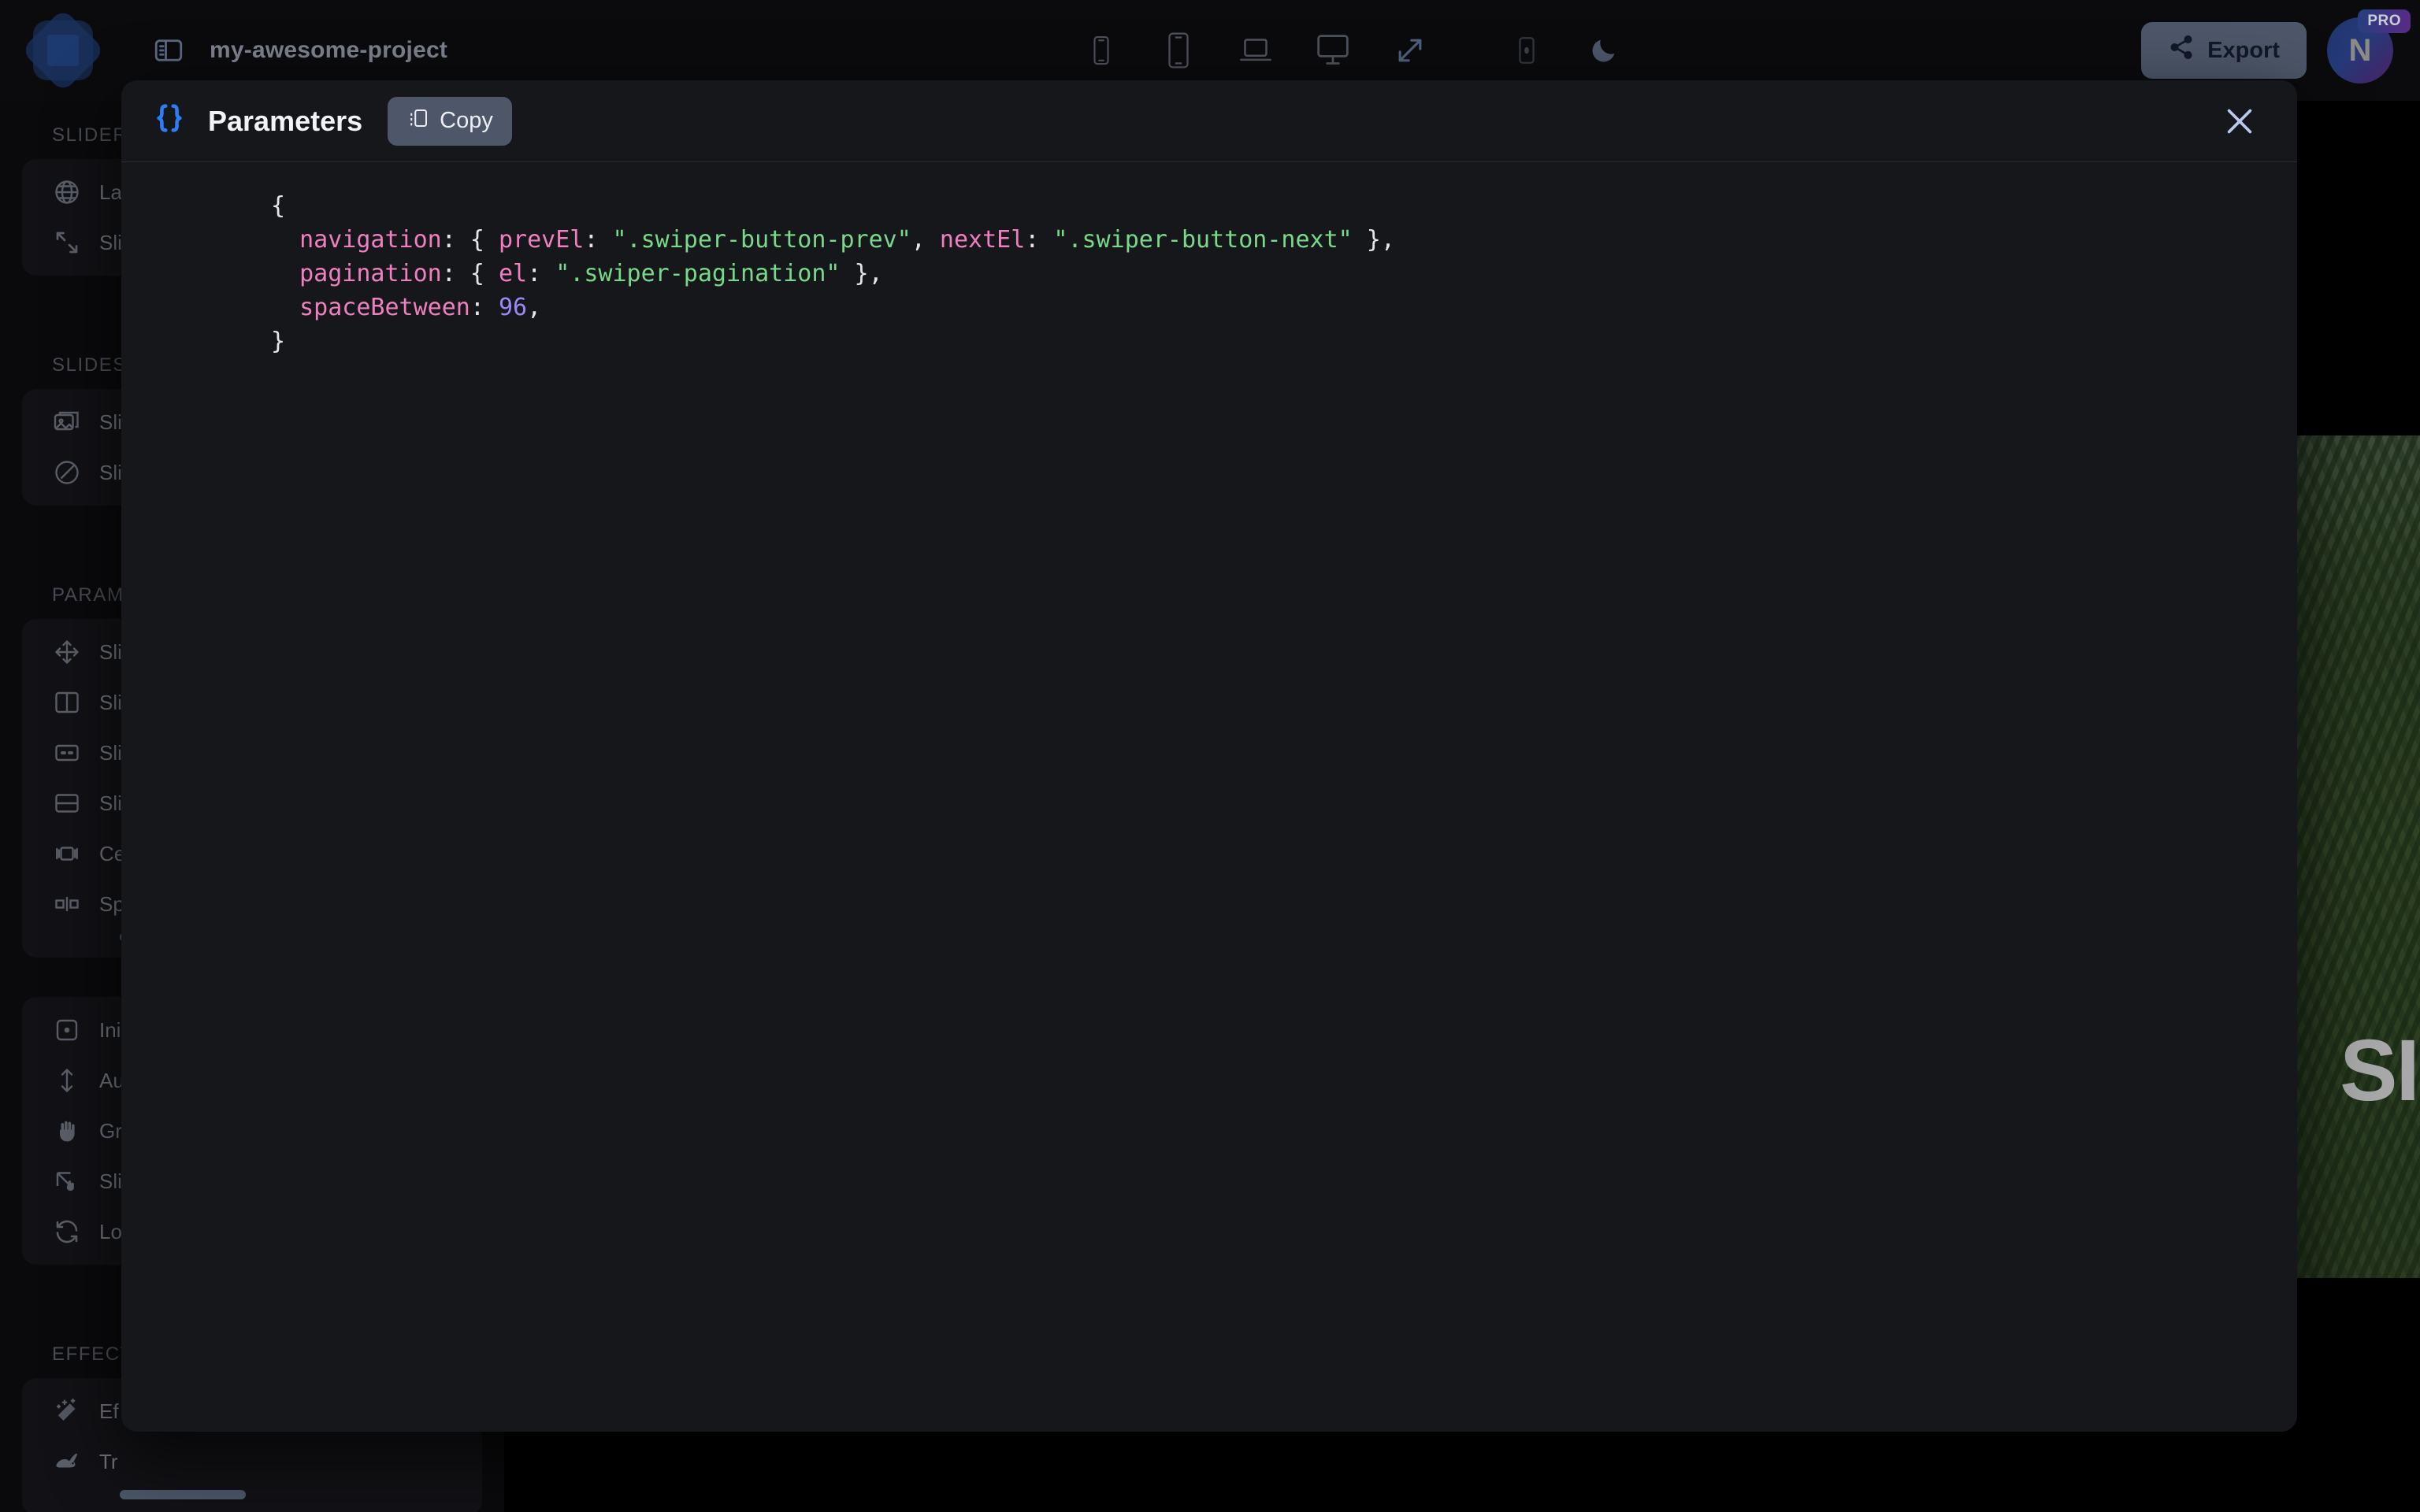 The width and height of the screenshot is (2420, 1512). What do you see at coordinates (109, 1461) in the screenshot?
I see `sidebar-item-label: Tr` at bounding box center [109, 1461].